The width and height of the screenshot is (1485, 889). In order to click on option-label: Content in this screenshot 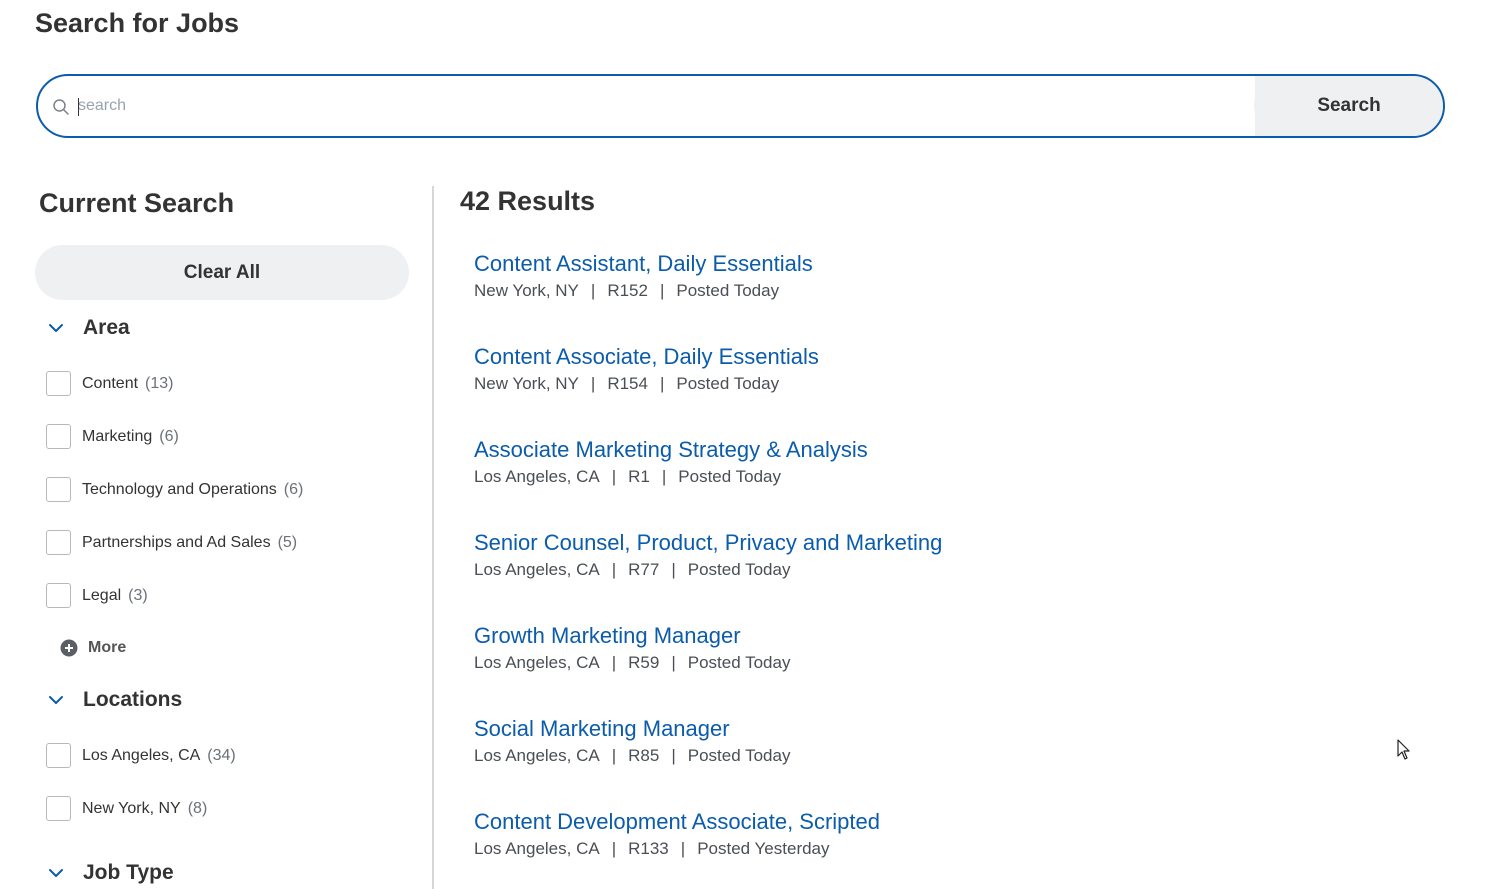, I will do `click(110, 383)`.